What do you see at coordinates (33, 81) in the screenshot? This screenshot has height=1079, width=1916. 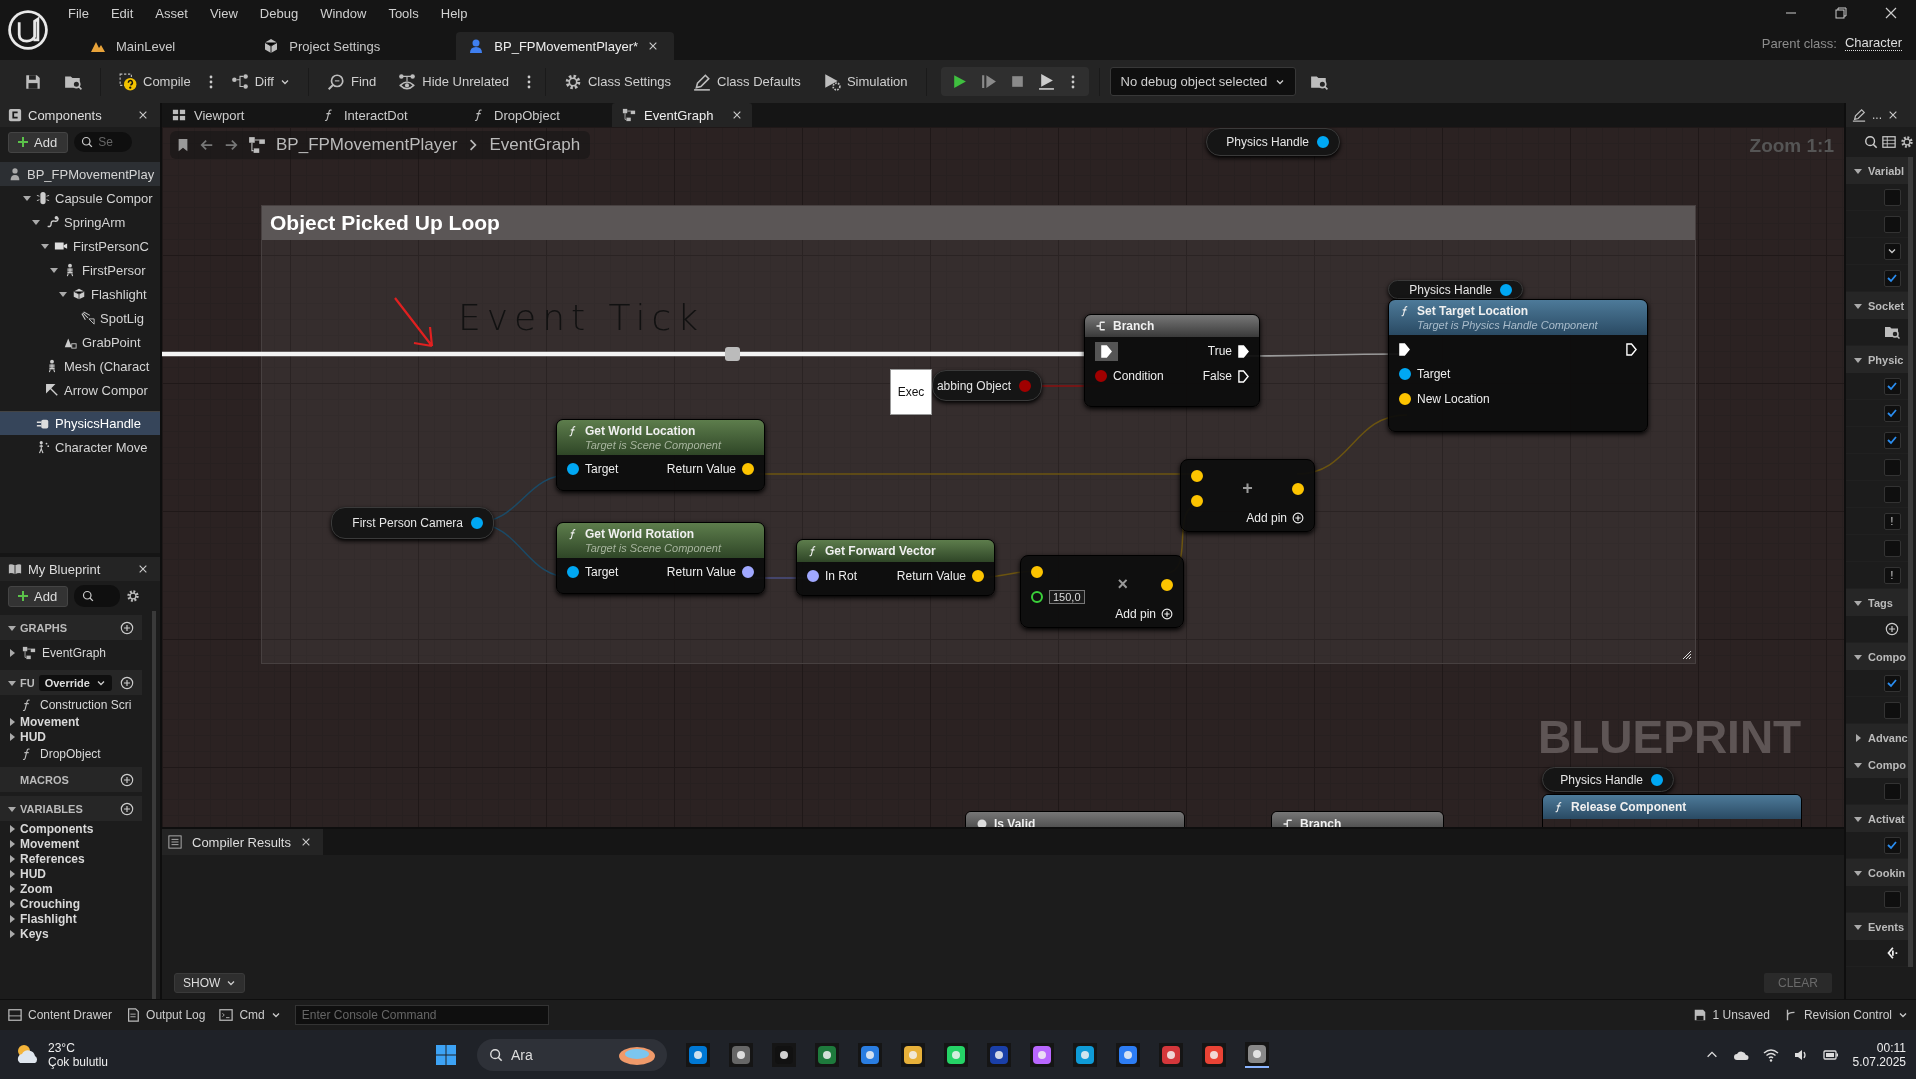 I see `save-icon` at bounding box center [33, 81].